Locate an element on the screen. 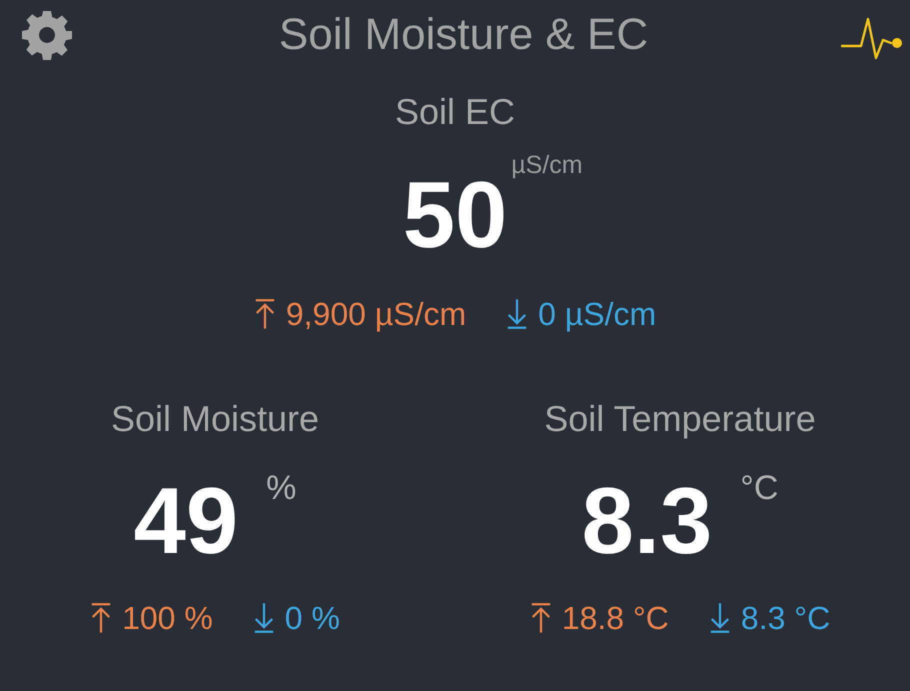  pulse-line-icon is located at coordinates (873, 38).